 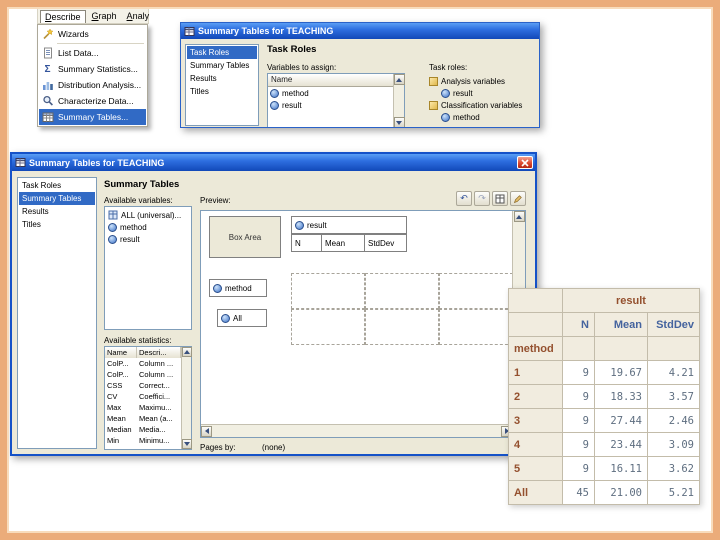 What do you see at coordinates (483, 105) in the screenshot?
I see `role-classification-variables: Classification variables` at bounding box center [483, 105].